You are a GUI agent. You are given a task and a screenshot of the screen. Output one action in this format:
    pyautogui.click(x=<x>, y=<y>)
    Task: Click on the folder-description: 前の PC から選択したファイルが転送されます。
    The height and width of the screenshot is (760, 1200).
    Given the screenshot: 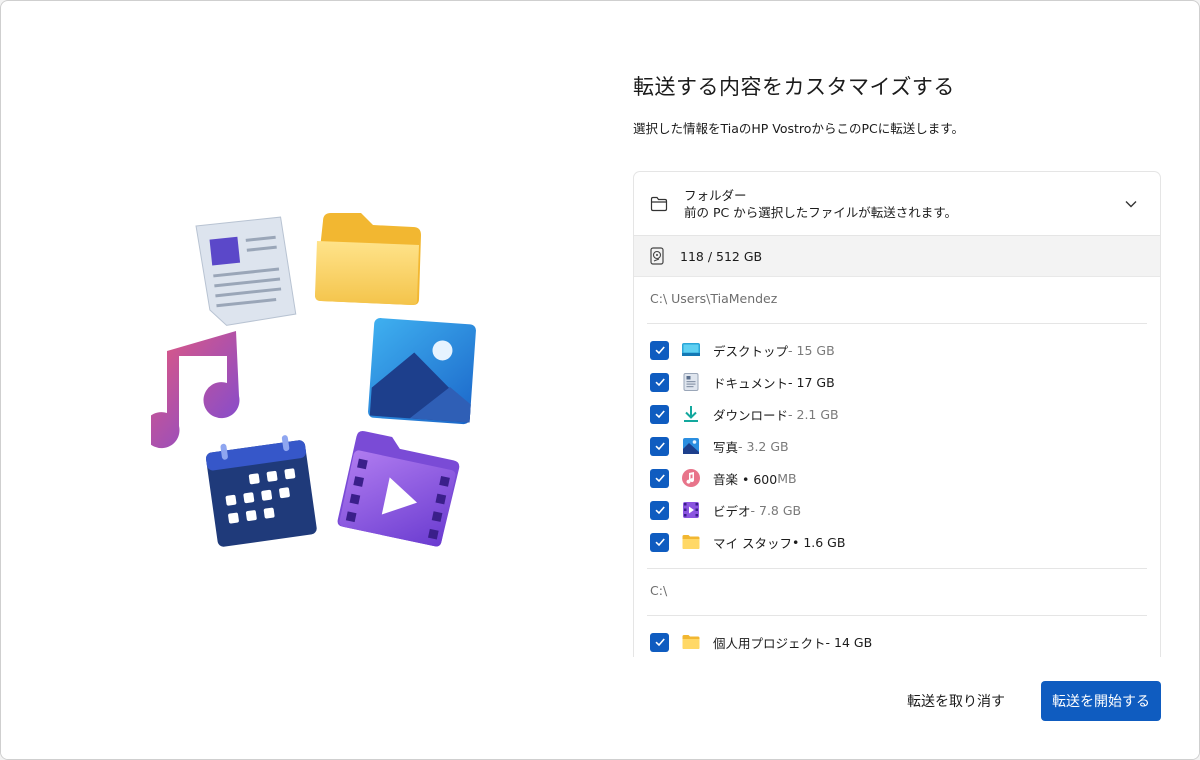 What is the action you would take?
    pyautogui.click(x=820, y=212)
    